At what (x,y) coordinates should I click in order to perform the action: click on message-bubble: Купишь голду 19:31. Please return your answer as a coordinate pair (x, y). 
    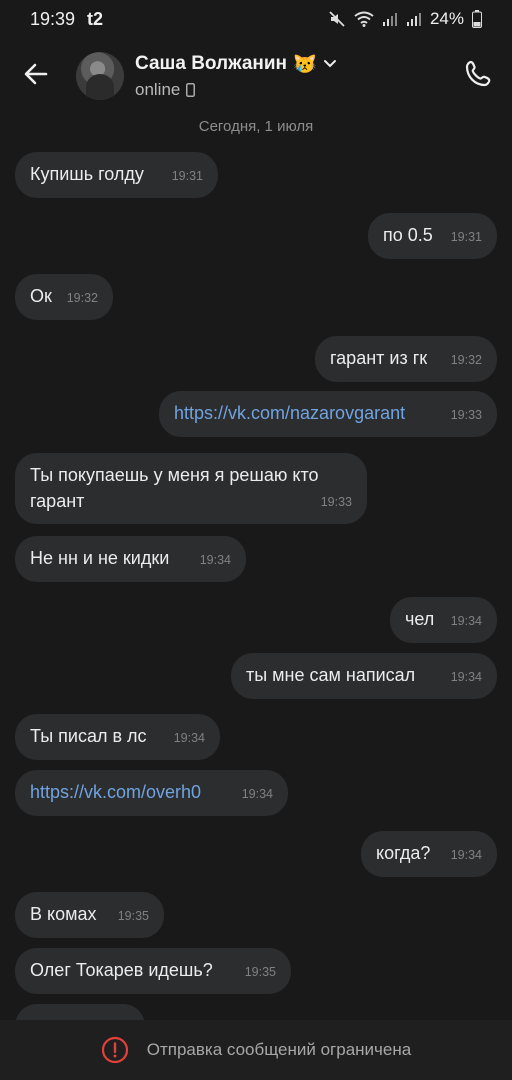
    Looking at the image, I should click on (116, 175).